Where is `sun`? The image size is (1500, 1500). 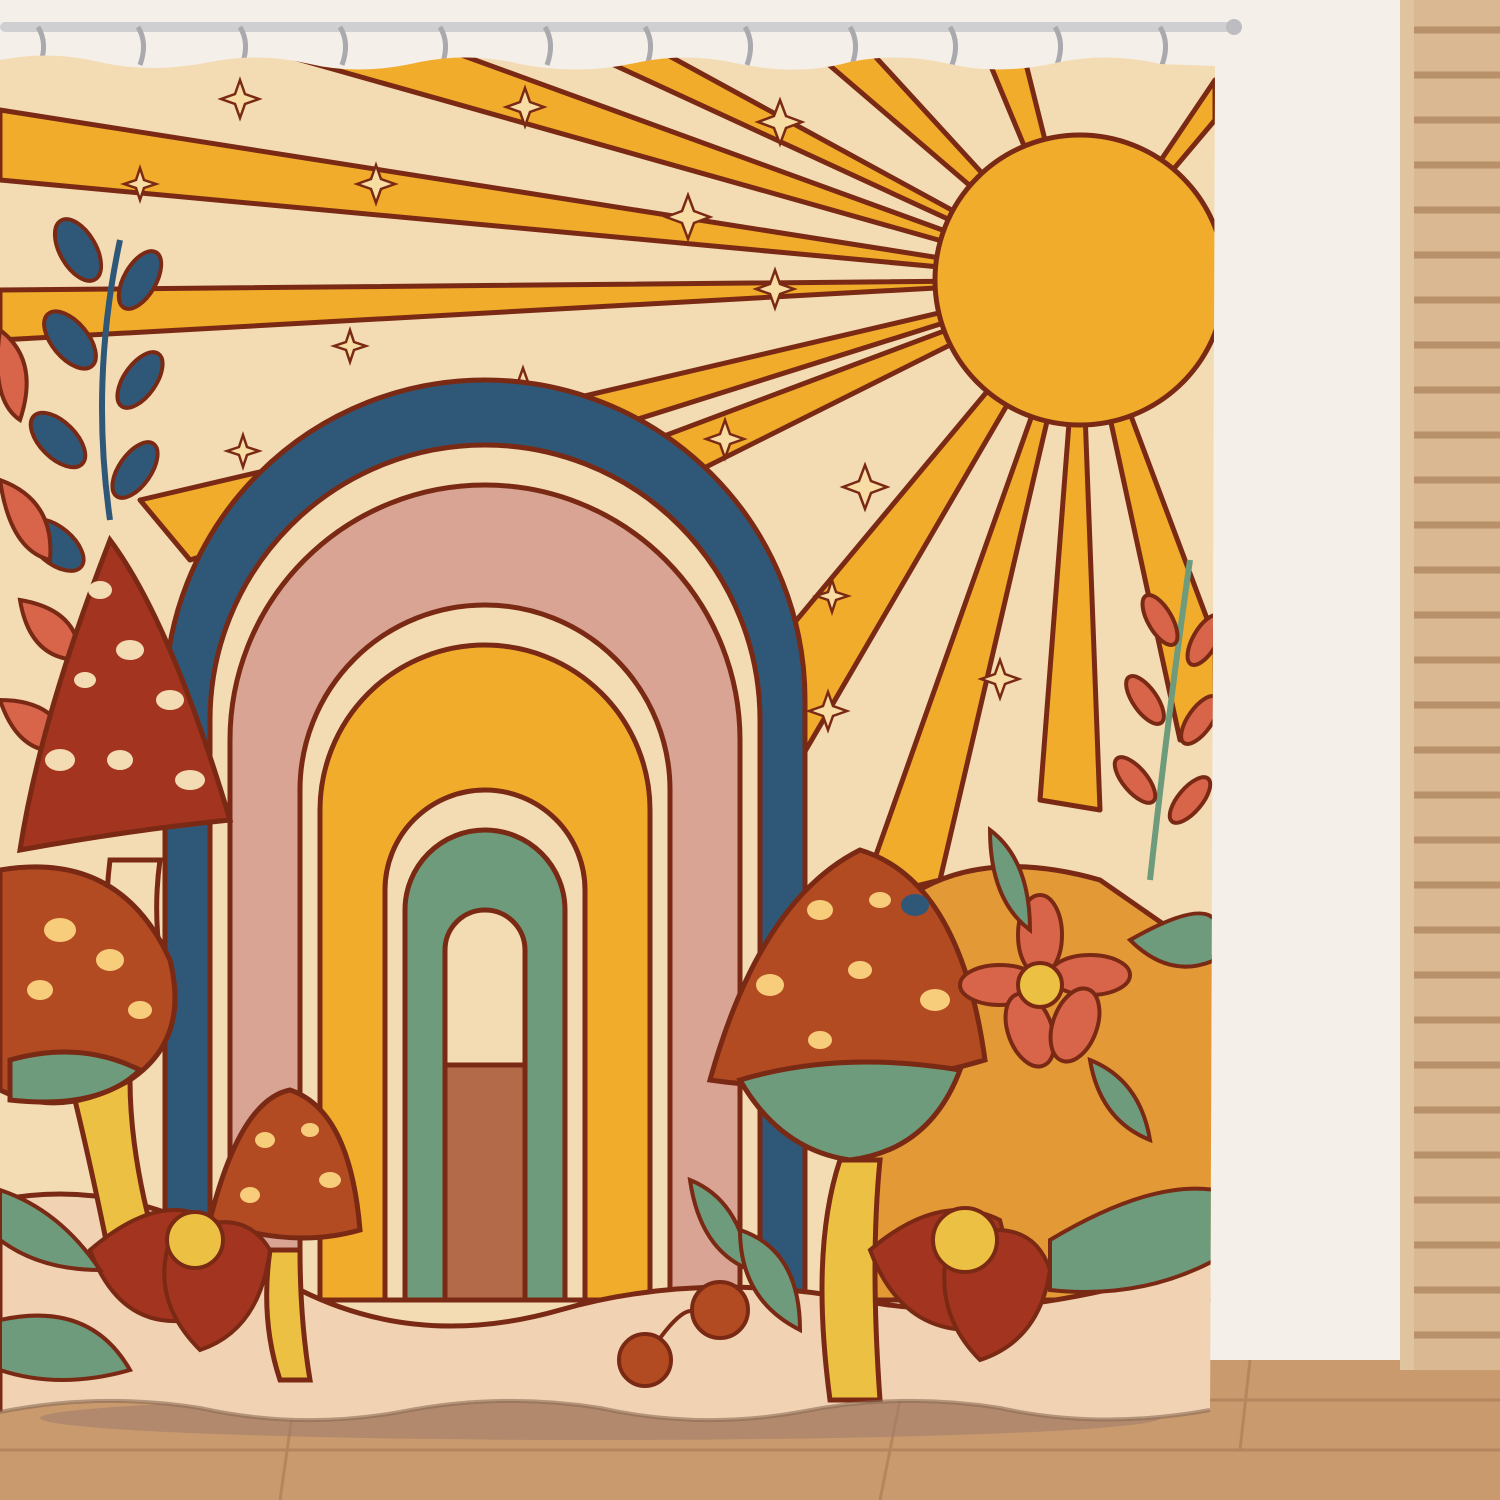 sun is located at coordinates (1073, 280).